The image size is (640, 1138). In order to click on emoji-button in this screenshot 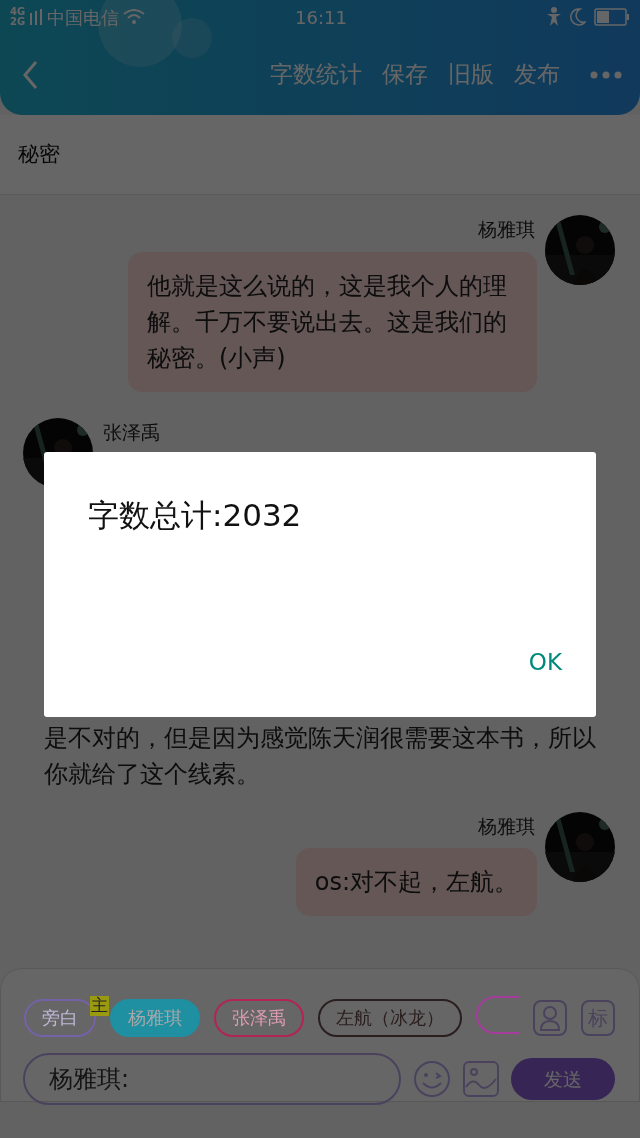, I will do `click(432, 1079)`.